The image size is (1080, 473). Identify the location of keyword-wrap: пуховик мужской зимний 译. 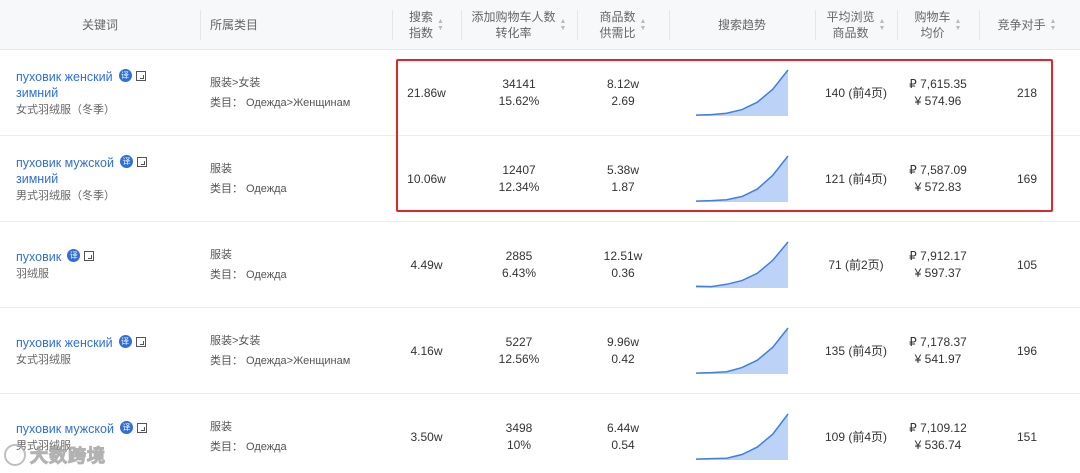
(81, 171).